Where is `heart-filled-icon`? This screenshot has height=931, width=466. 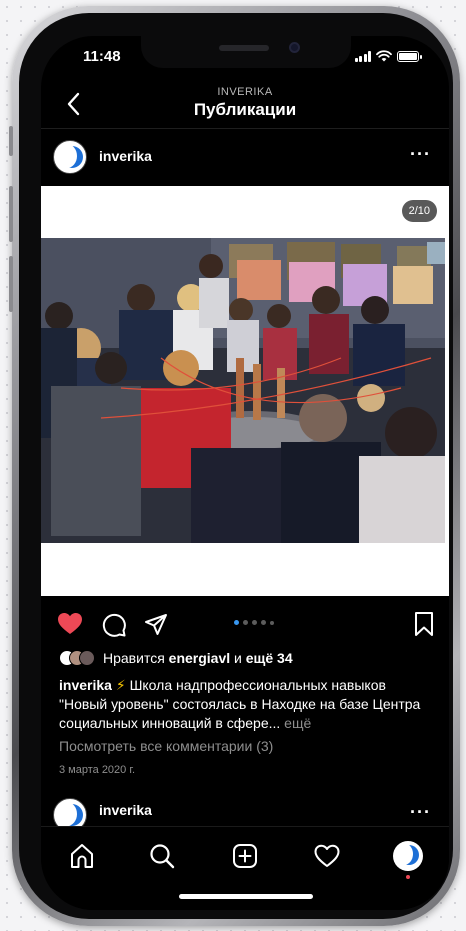
heart-filled-icon is located at coordinates (70, 624).